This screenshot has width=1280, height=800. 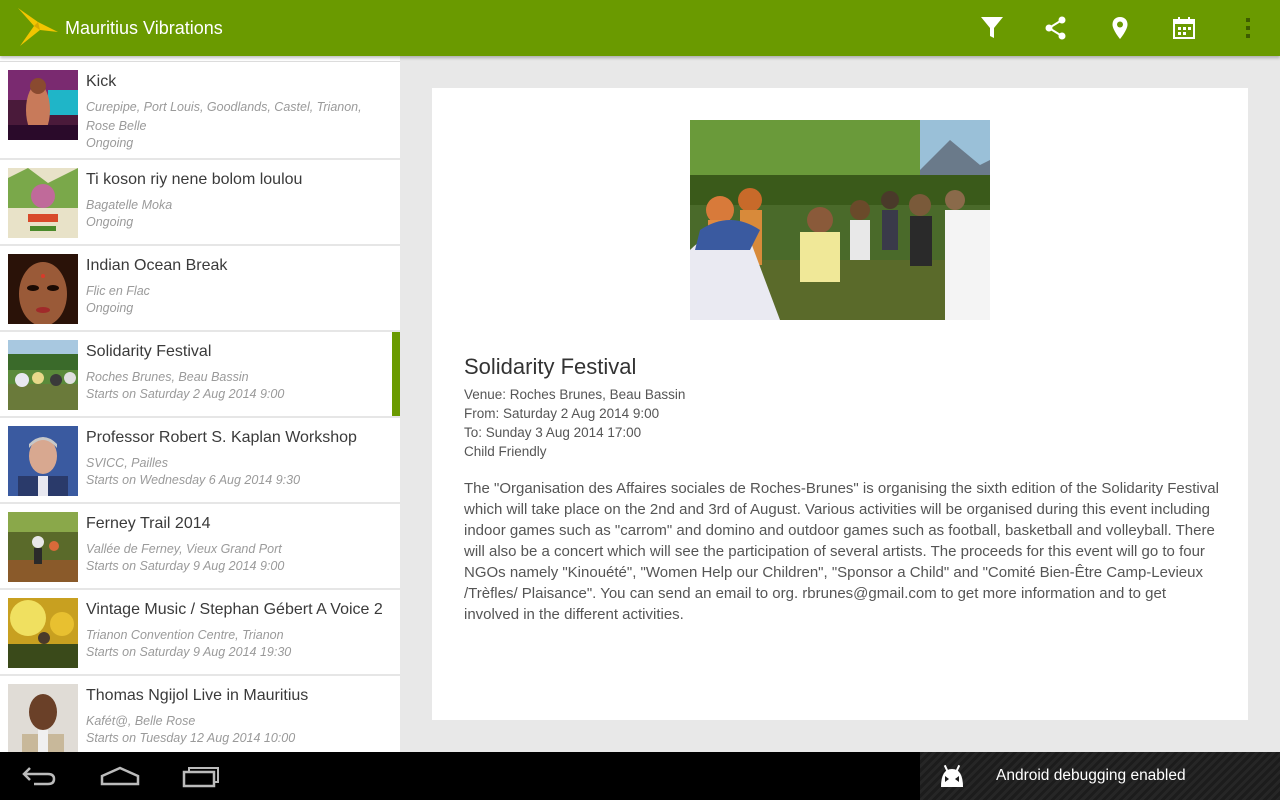 What do you see at coordinates (200, 289) in the screenshot?
I see `event-list-item: Indian Ocean Break Flic en Flac Ongoing` at bounding box center [200, 289].